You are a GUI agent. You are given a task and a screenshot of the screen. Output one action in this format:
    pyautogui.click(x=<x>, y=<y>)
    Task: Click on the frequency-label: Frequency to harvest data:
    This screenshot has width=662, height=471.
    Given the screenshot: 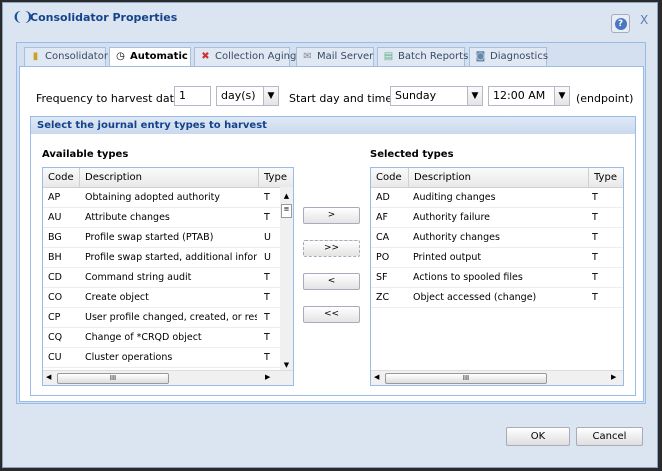 What is the action you would take?
    pyautogui.click(x=110, y=98)
    